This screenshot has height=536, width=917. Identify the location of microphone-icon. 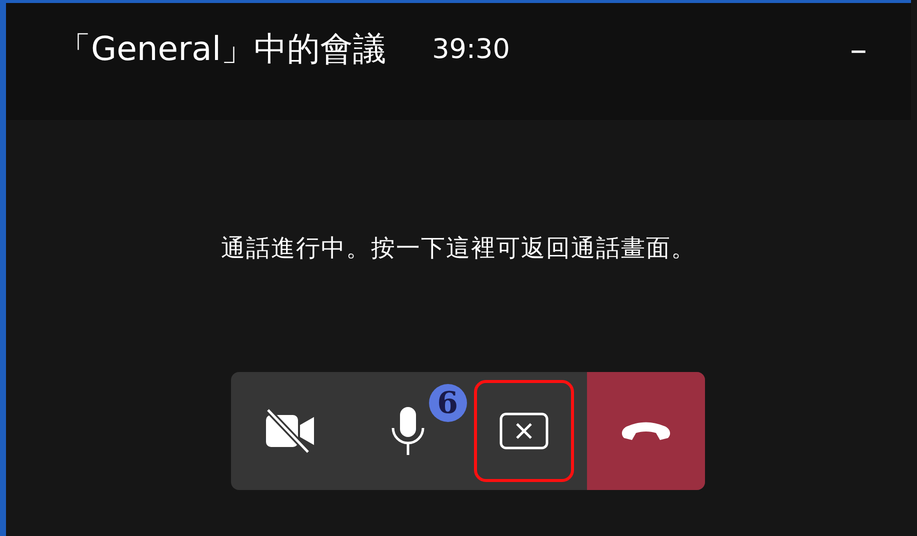
(408, 431).